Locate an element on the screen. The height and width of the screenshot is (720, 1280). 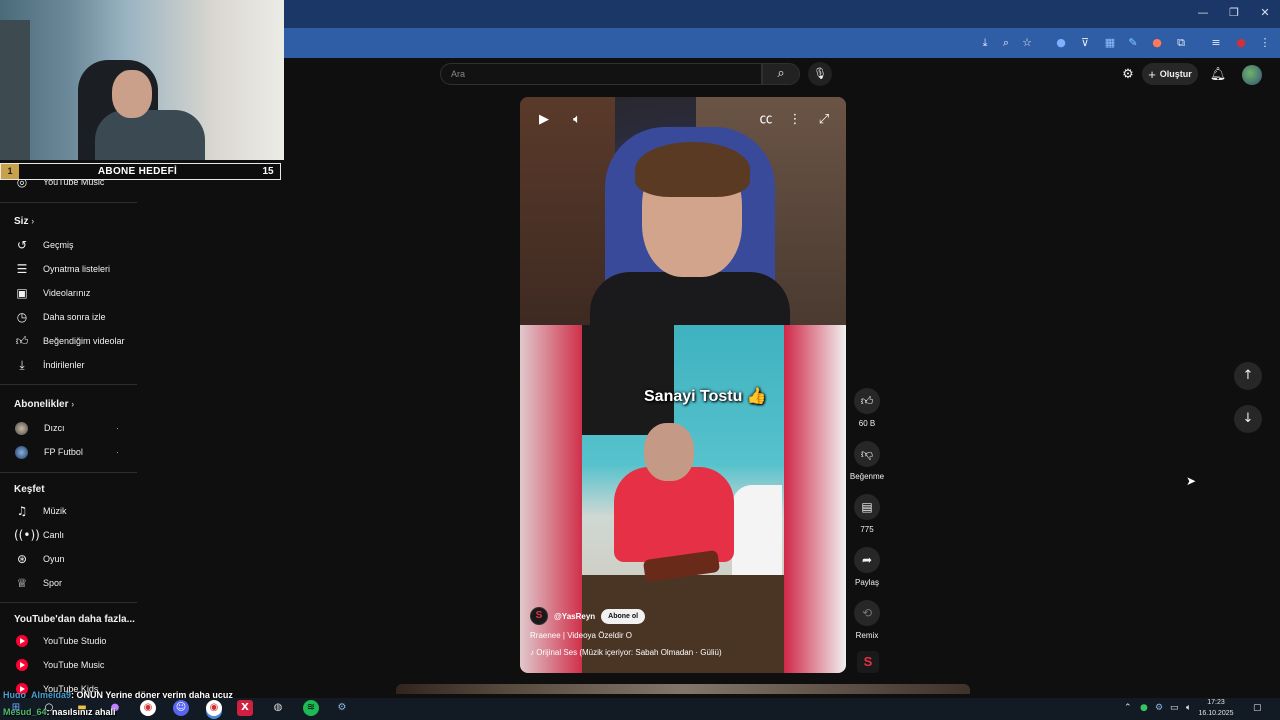
fullscreen-icon: ⤢ is located at coordinates (824, 120).